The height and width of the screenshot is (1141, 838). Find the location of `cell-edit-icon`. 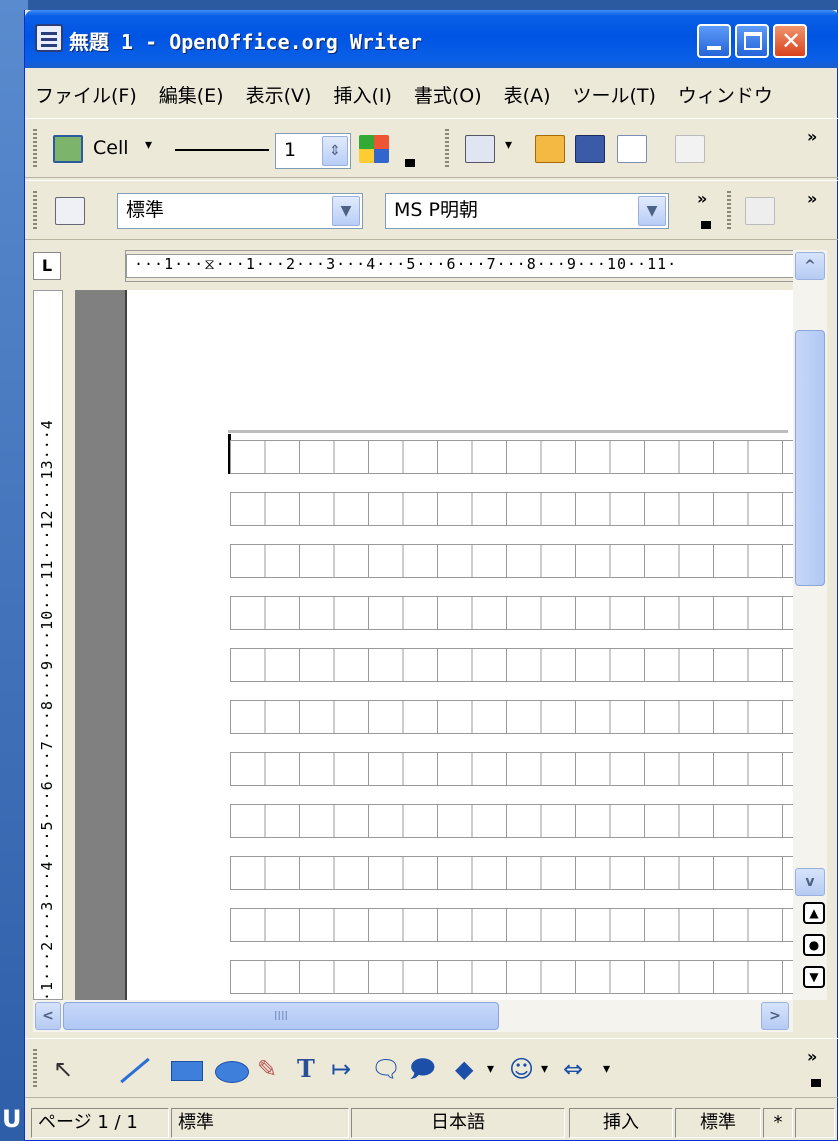

cell-edit-icon is located at coordinates (68, 149).